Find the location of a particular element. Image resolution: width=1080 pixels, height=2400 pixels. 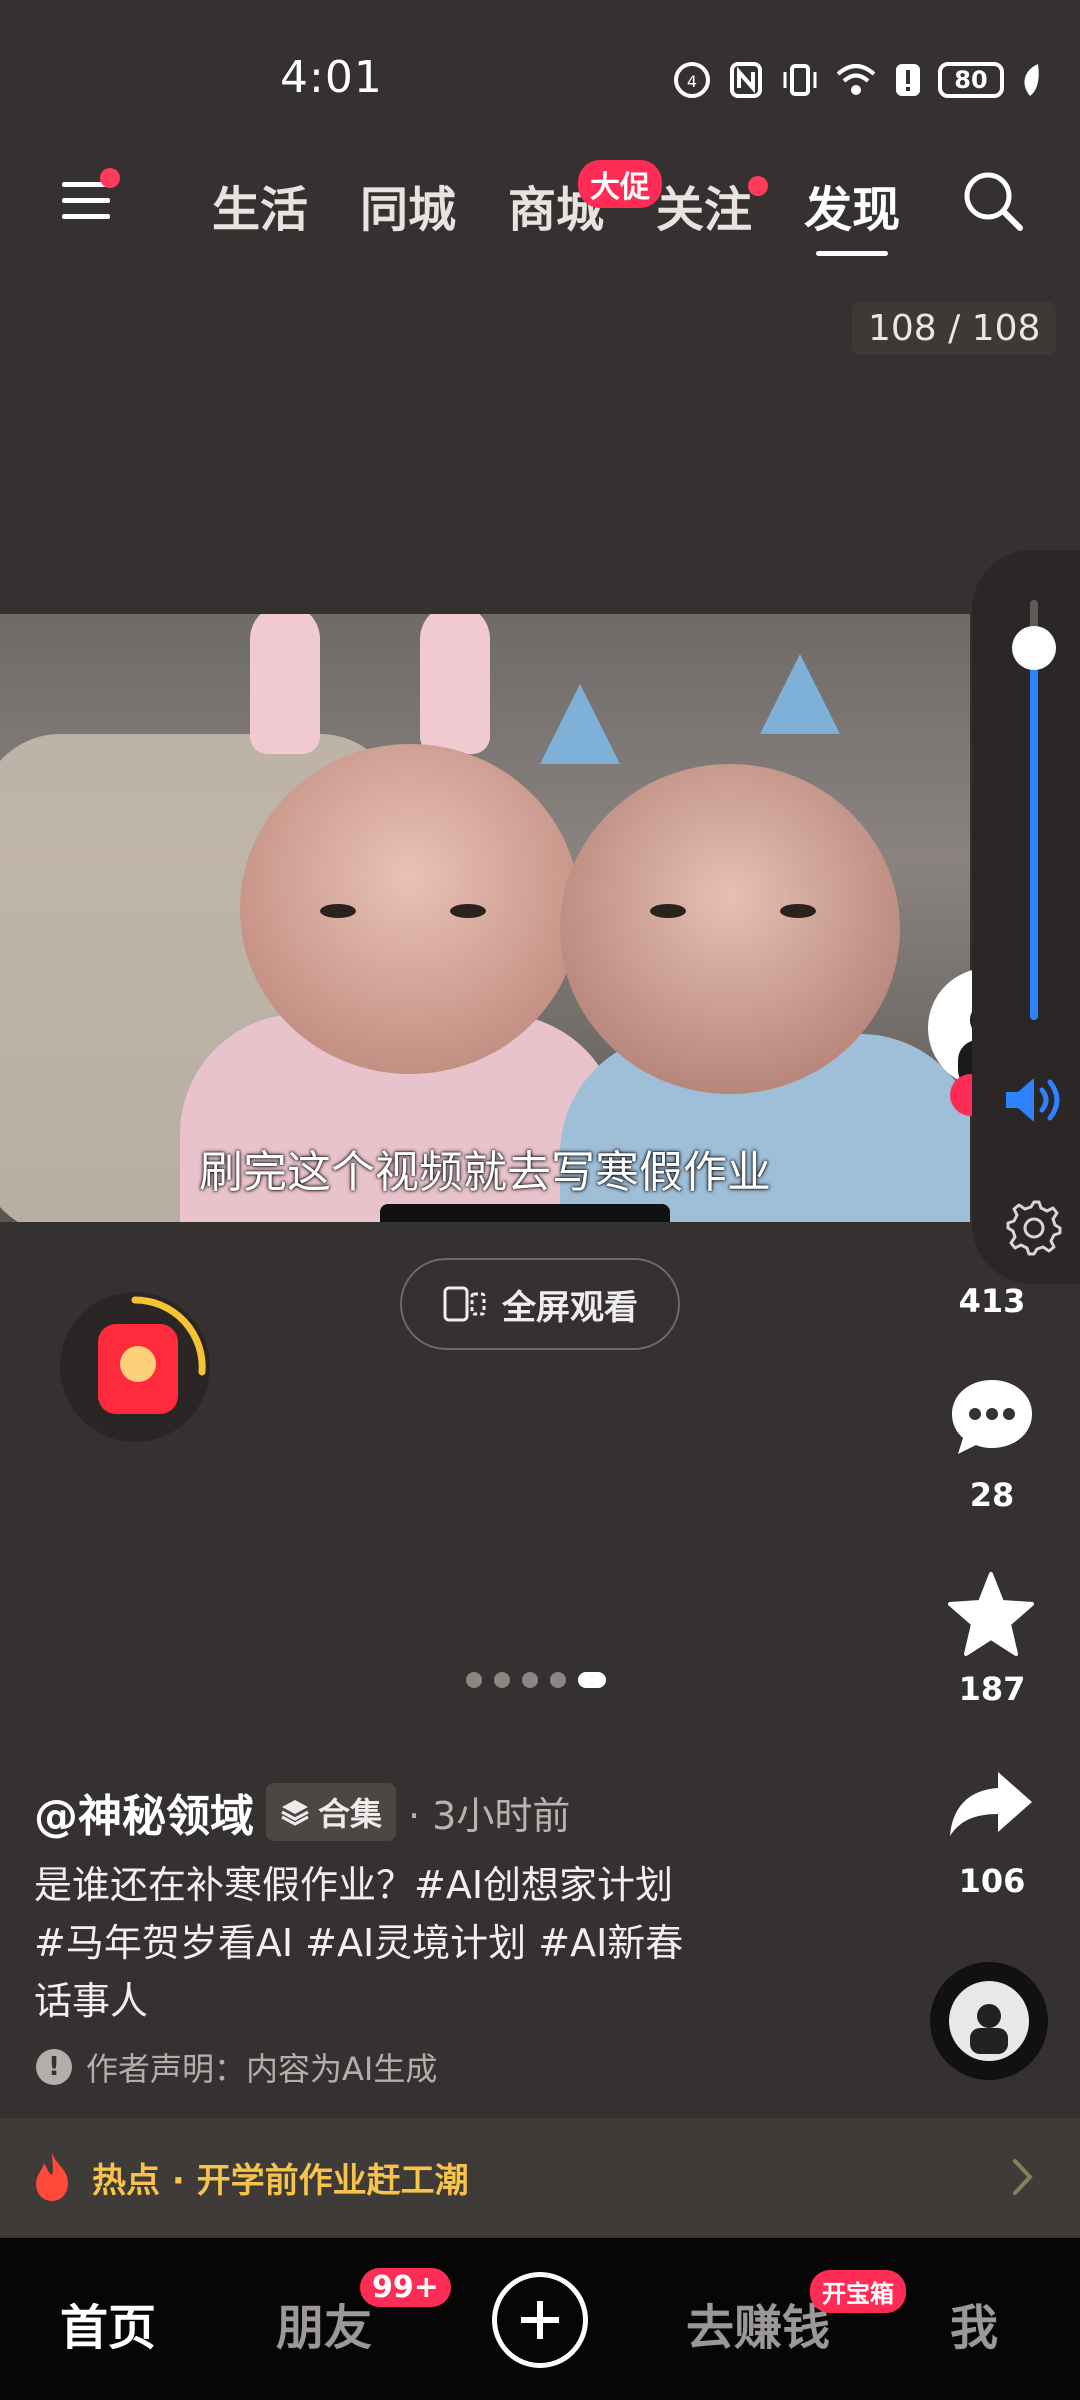

leaf-icon is located at coordinates (1031, 80).